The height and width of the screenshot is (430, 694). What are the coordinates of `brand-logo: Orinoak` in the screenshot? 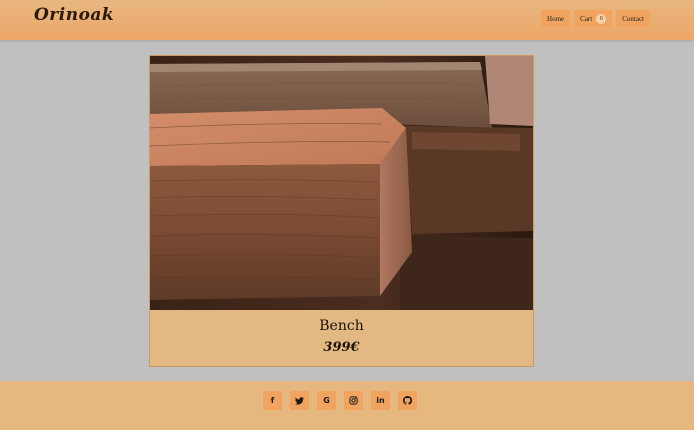 It's located at (74, 15).